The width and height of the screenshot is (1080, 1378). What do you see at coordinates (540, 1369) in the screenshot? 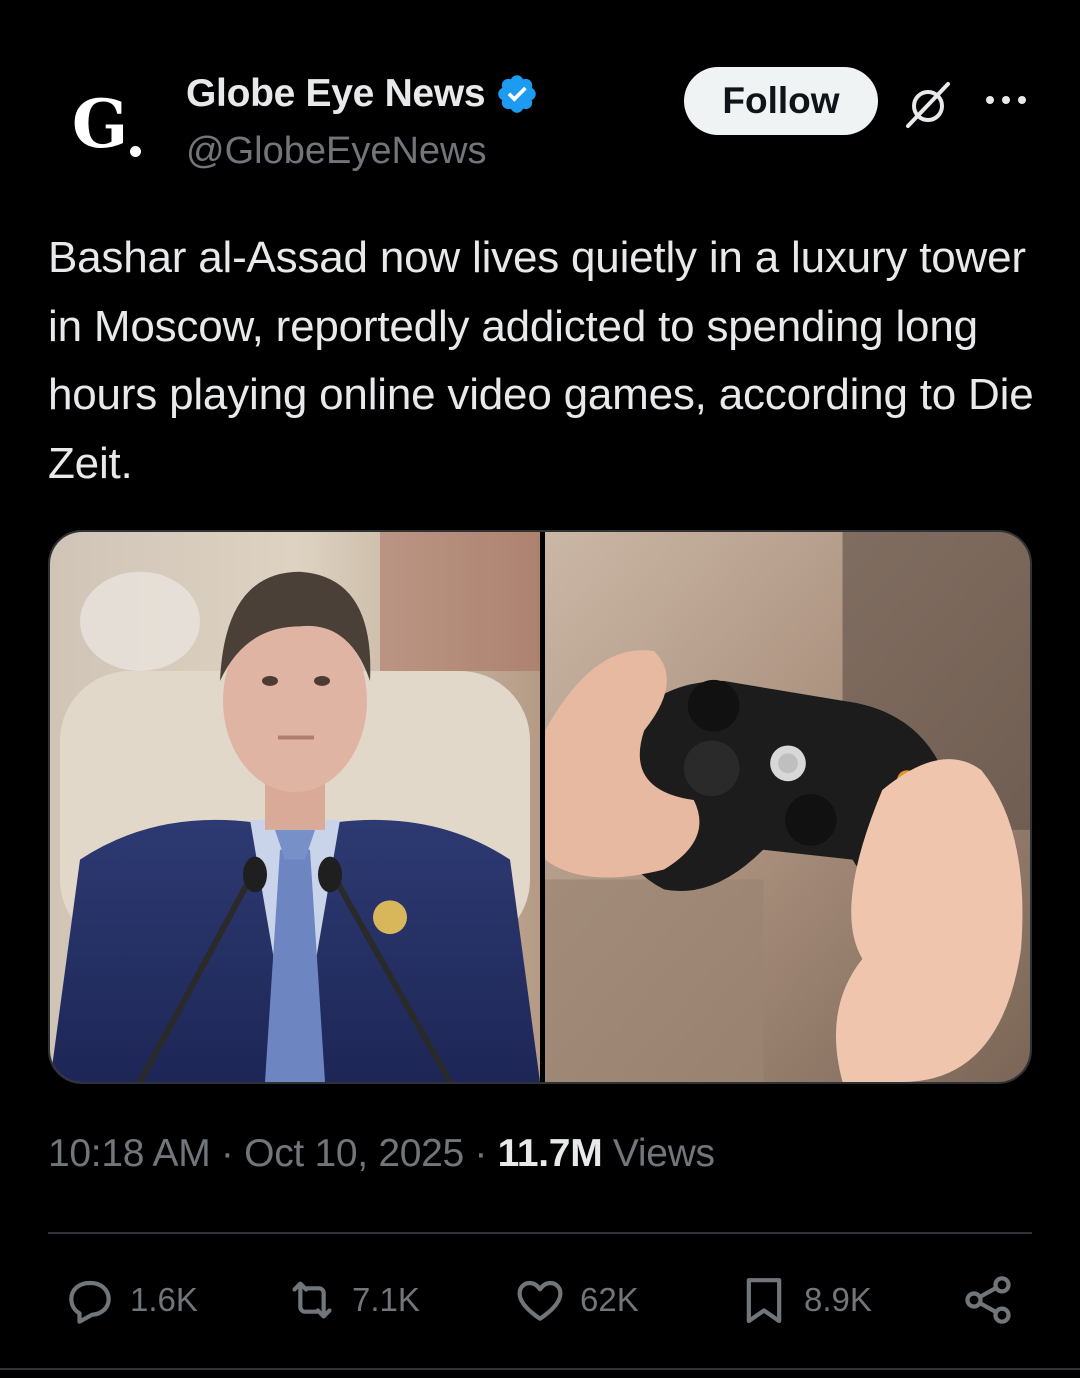
I see `bottom-divider` at bounding box center [540, 1369].